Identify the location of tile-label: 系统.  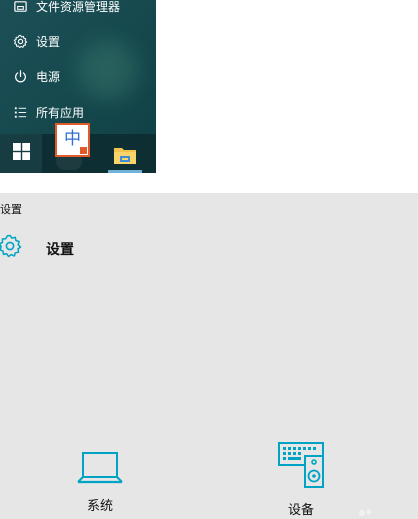
(99, 506).